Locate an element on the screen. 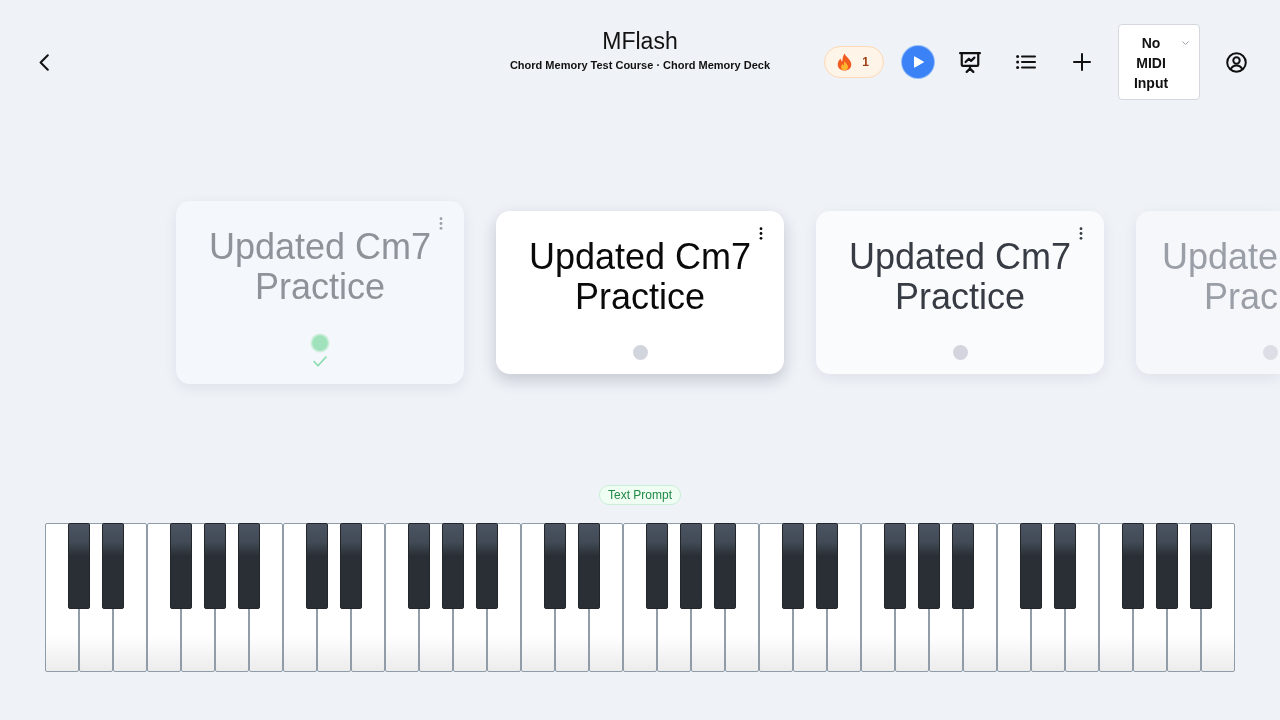 This screenshot has width=1280, height=720. list-icon is located at coordinates (1026, 62).